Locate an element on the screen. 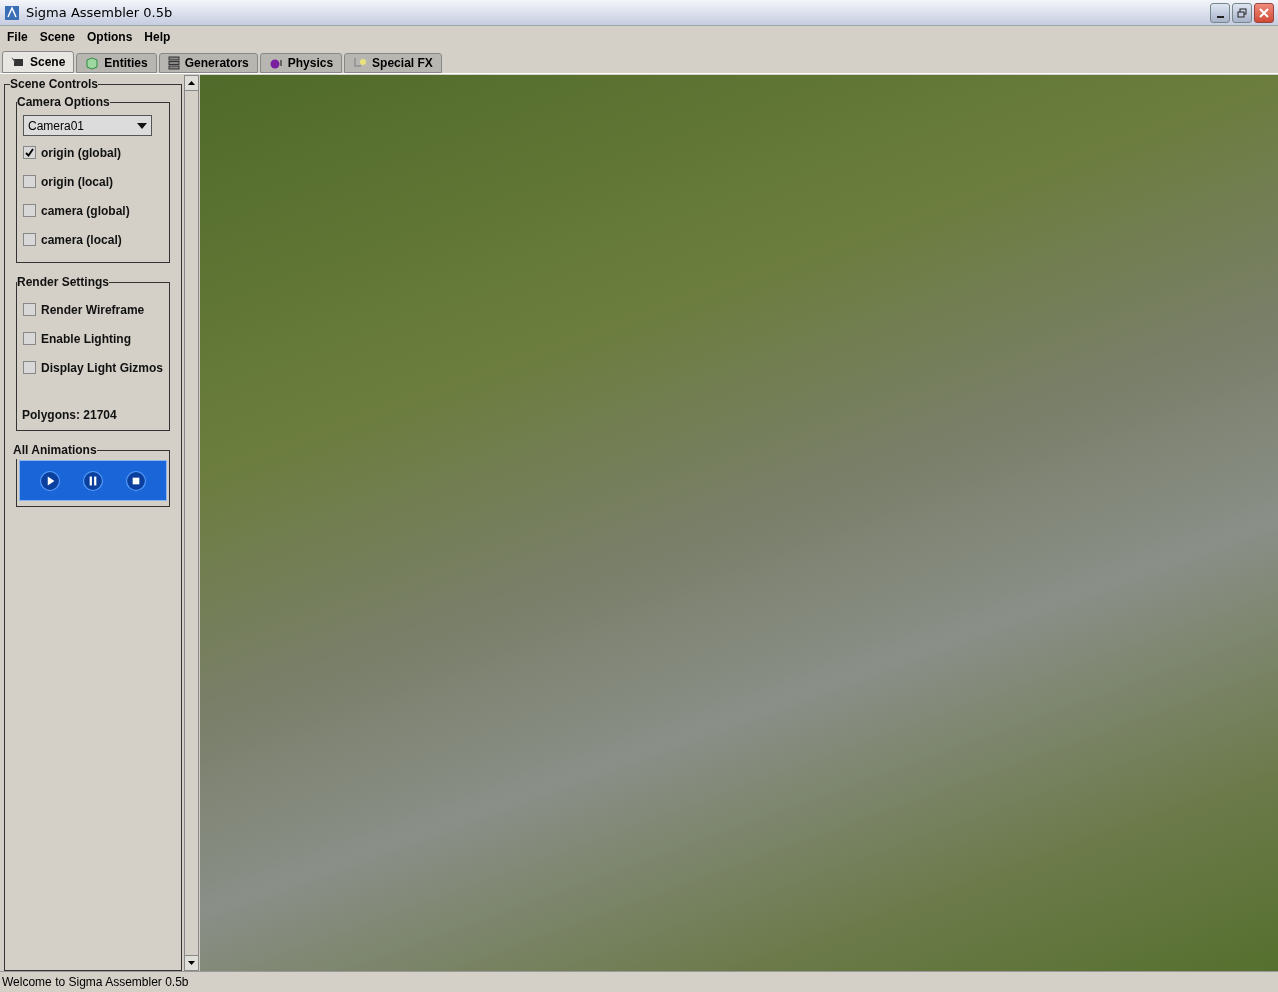 This screenshot has width=1278, height=992. stack-icon is located at coordinates (173, 63).